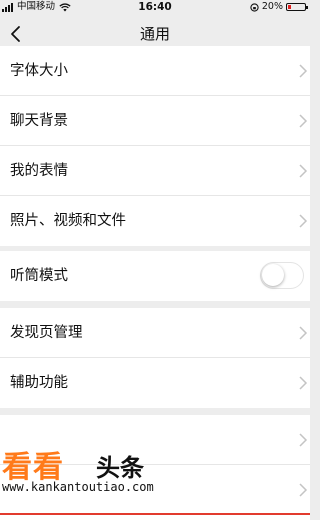  Describe the element at coordinates (155, 383) in the screenshot. I see `settings-row-accessibility: 辅助功能` at that location.